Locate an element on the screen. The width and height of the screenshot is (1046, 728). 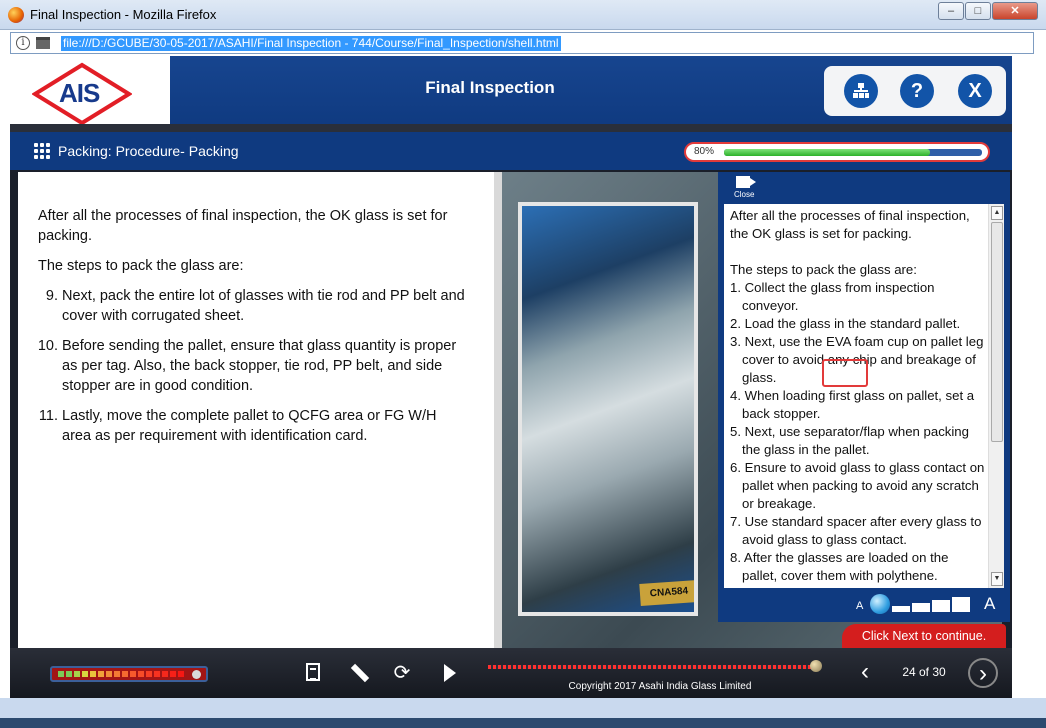
transcript-close-button: Close is located at coordinates (746, 188).